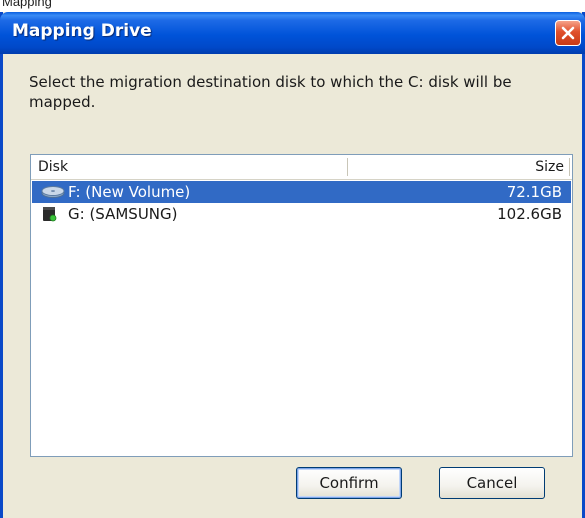 The width and height of the screenshot is (585, 518). I want to click on close-button, so click(568, 33).